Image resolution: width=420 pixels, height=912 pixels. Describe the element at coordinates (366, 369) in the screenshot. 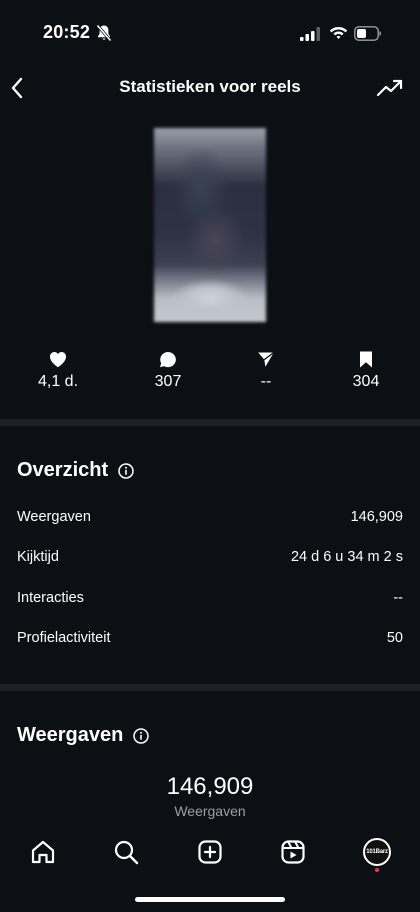

I see `saves-stat: 304` at that location.